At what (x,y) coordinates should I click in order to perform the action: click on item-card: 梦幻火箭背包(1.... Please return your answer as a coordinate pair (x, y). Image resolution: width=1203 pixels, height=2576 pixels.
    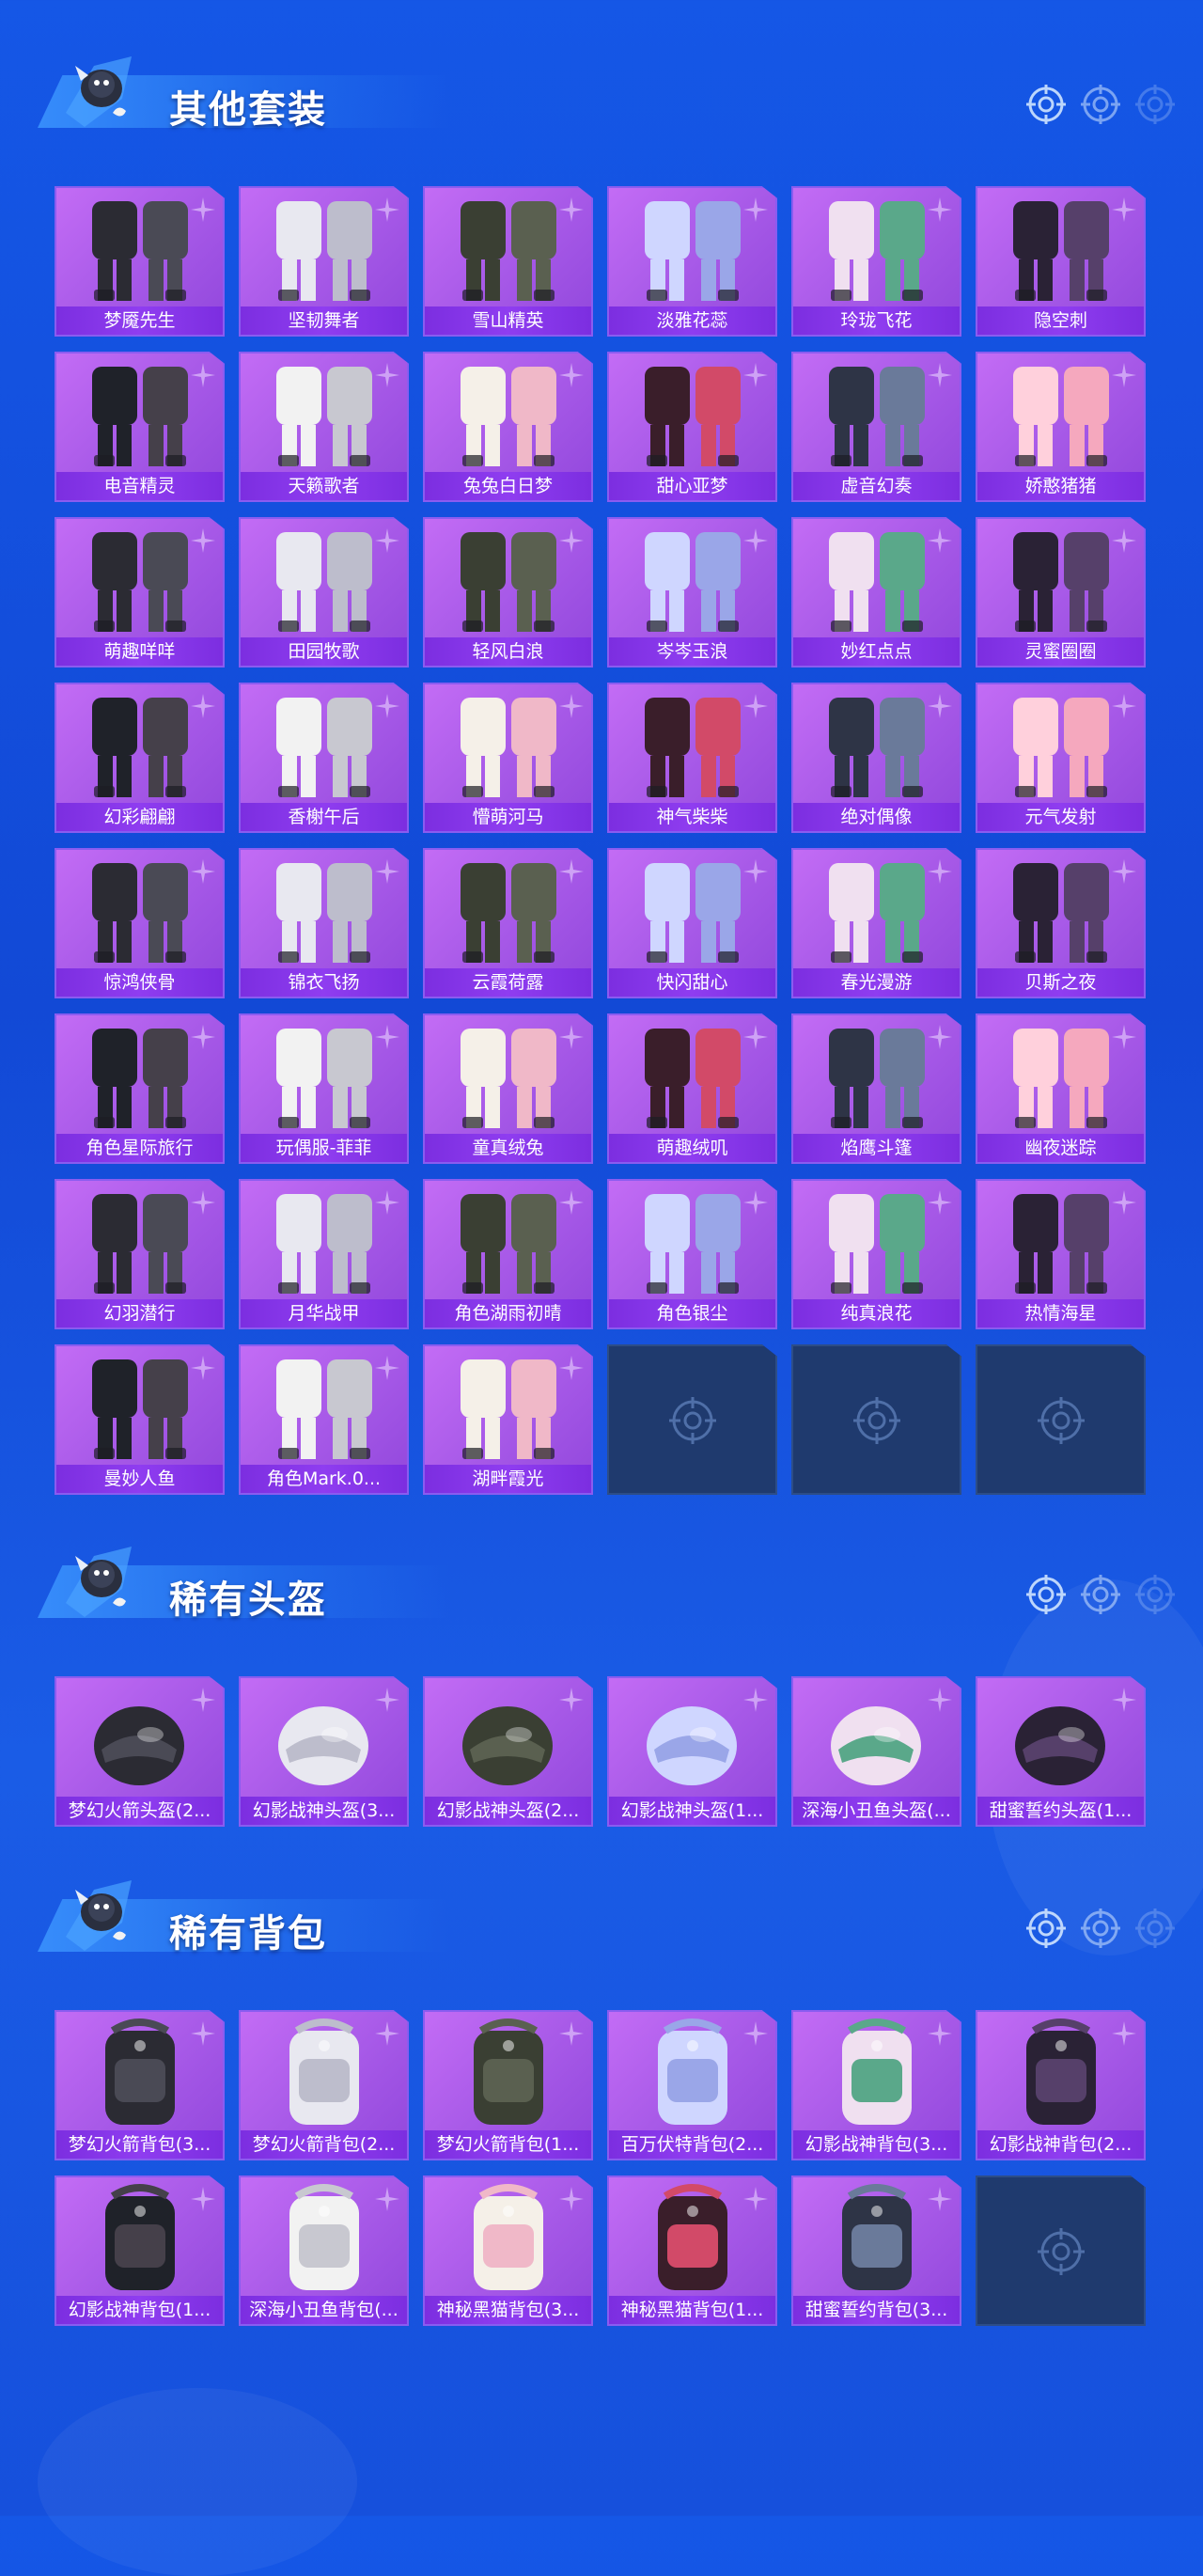
    Looking at the image, I should click on (508, 2085).